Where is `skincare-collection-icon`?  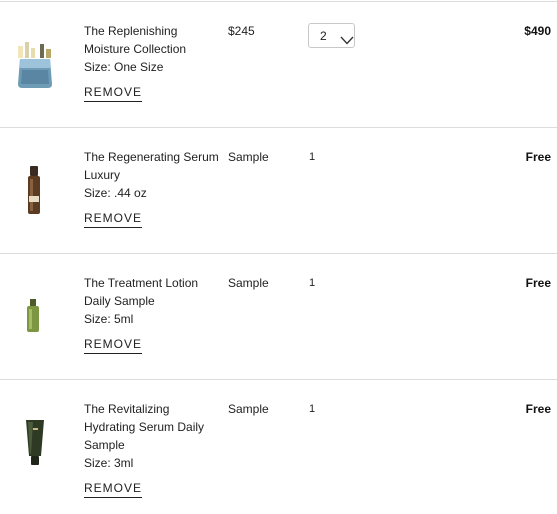
skincare-collection-icon is located at coordinates (35, 65).